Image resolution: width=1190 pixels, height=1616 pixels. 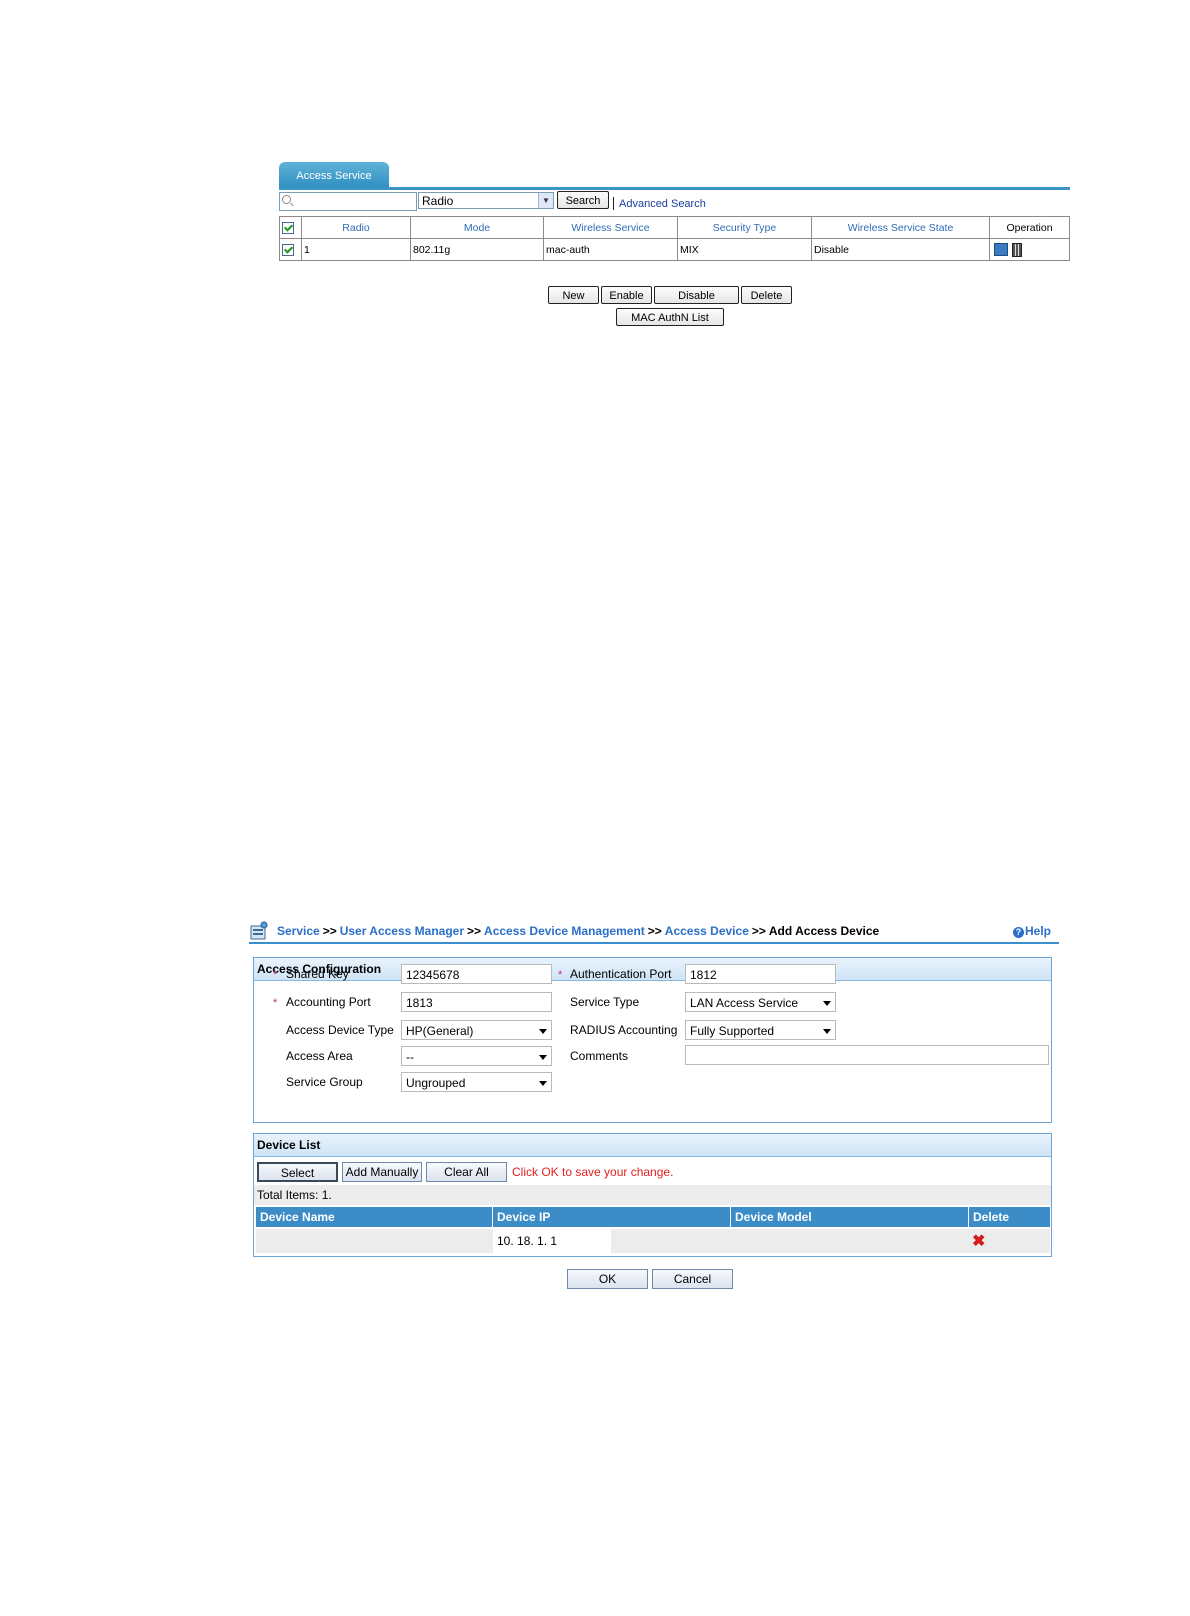 What do you see at coordinates (374, 1217) in the screenshot?
I see `column-header-device-name: Device Name` at bounding box center [374, 1217].